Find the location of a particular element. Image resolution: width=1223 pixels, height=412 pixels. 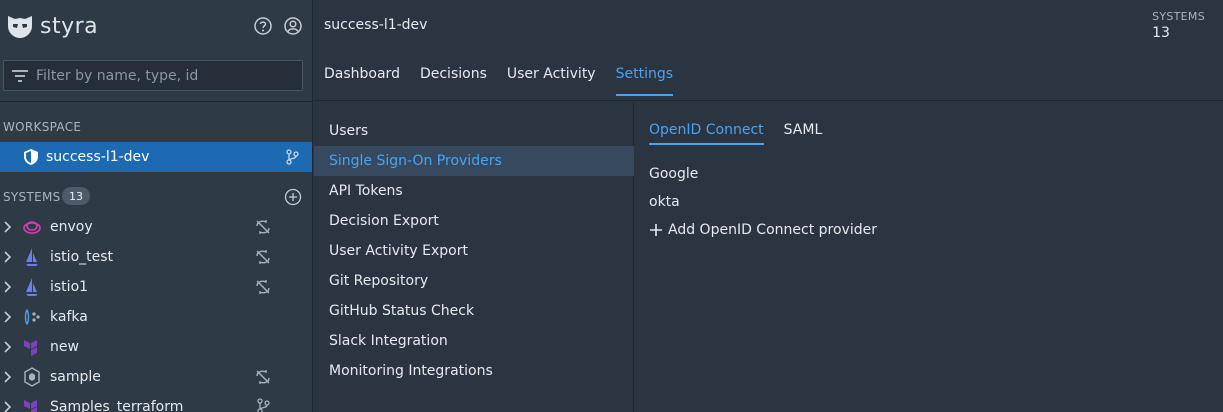

shield-icon is located at coordinates (31, 157).